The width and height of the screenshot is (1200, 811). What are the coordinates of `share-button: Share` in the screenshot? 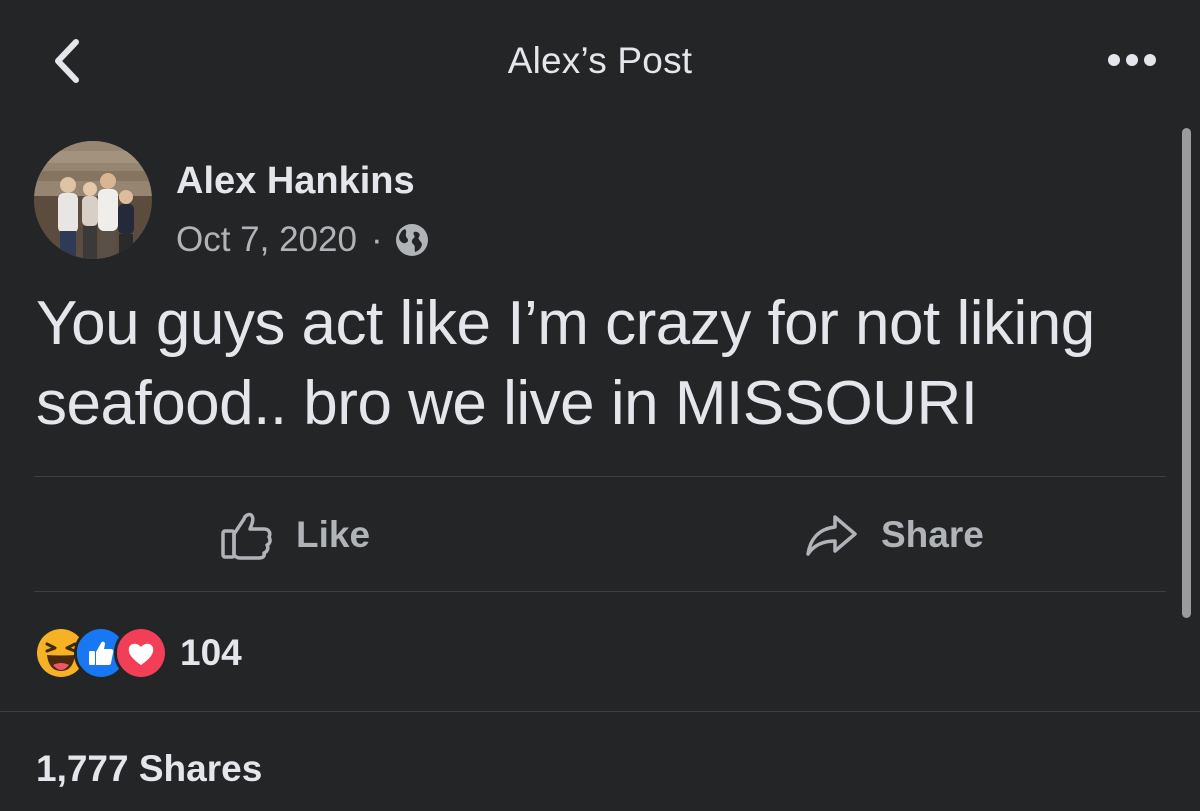 It's located at (893, 535).